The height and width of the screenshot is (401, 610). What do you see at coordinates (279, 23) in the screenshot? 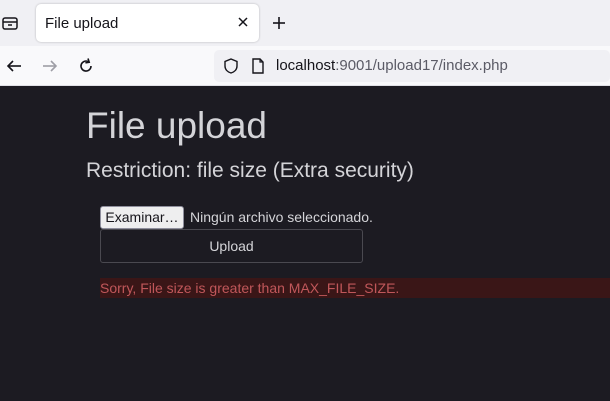
I see `plus-icon` at bounding box center [279, 23].